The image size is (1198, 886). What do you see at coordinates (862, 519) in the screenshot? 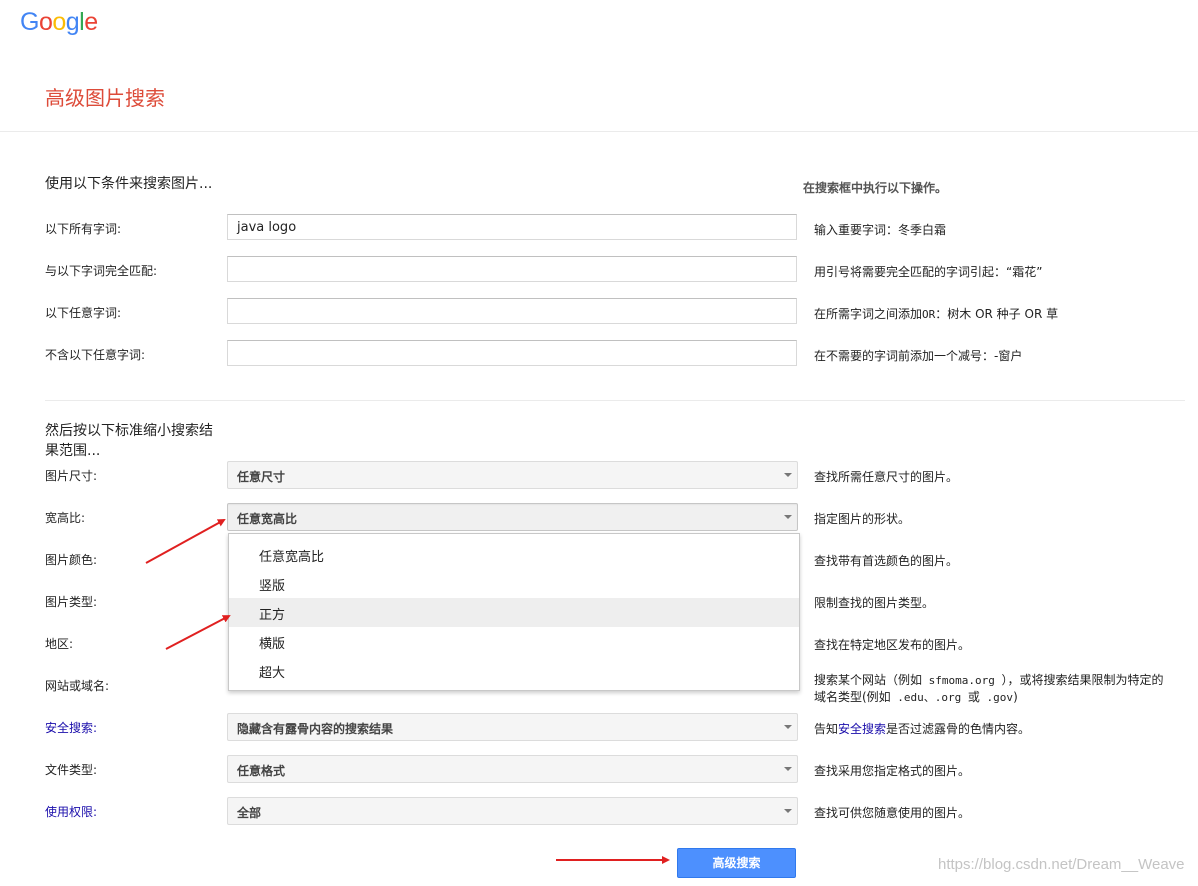
I see `aspect-ratio-hint: 指定图片的形状。` at bounding box center [862, 519].